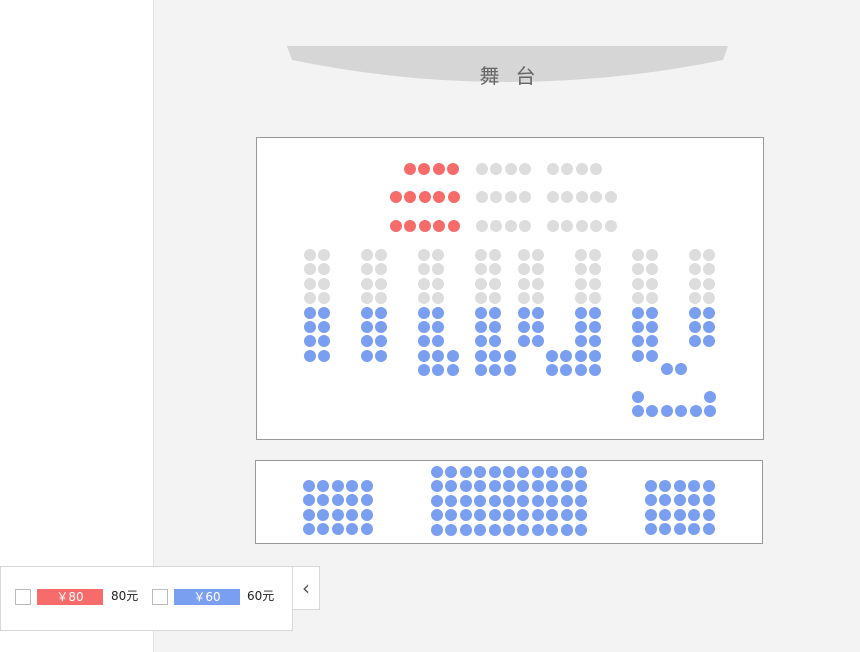 The height and width of the screenshot is (652, 860). I want to click on collapse-legend-button: ‹, so click(306, 588).